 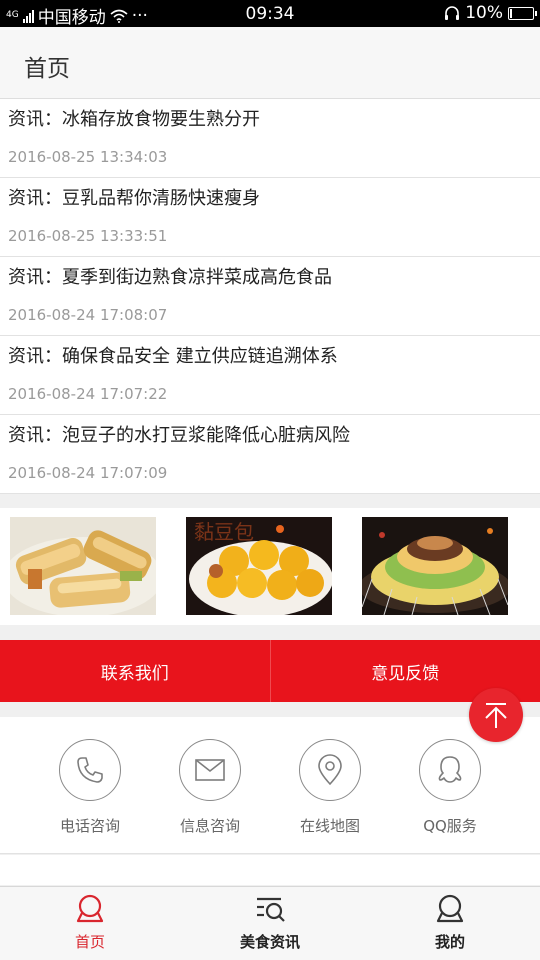 What do you see at coordinates (435, 566) in the screenshot?
I see `food-image-skewers` at bounding box center [435, 566].